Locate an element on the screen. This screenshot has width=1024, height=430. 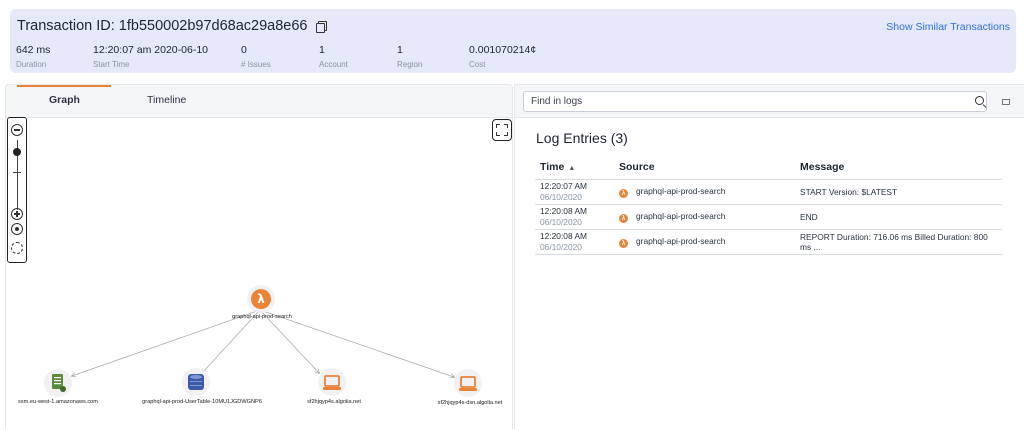
metric-duration: 642 ms Duration is located at coordinates (33, 56).